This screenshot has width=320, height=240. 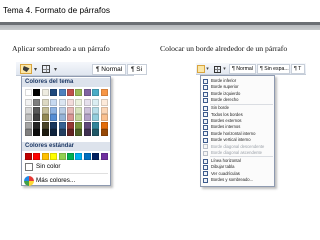 I want to click on style-other: ¶ T, so click(x=298, y=69).